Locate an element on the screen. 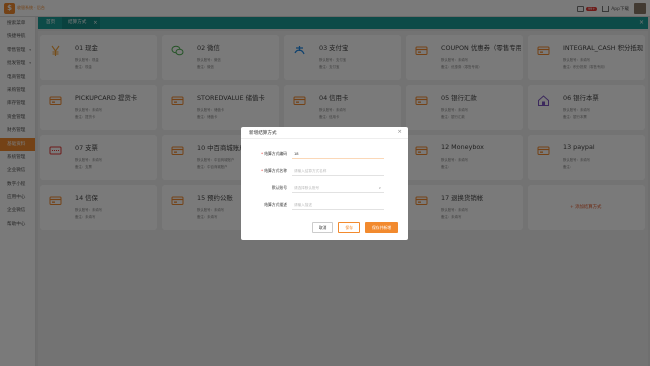 The image size is (650, 366). chevron-down-icon: ∨ is located at coordinates (379, 188).